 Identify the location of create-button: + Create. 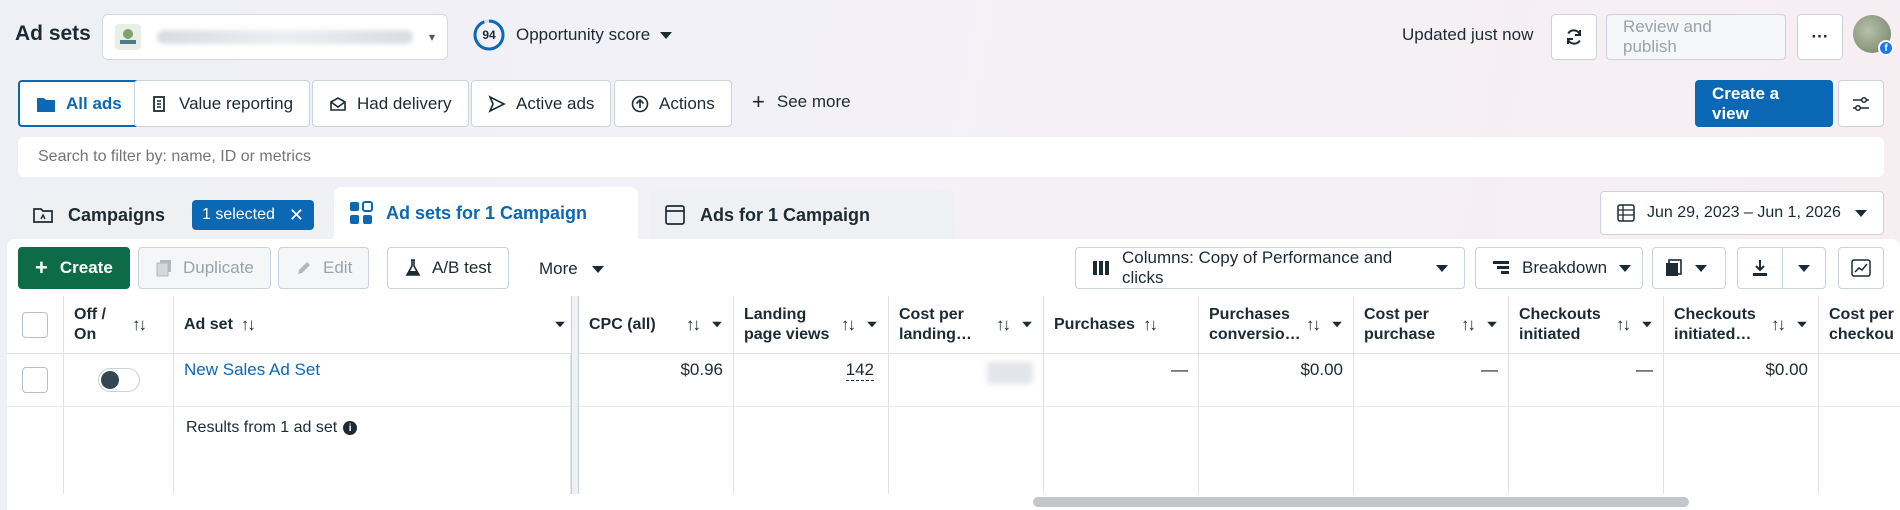
(74, 268).